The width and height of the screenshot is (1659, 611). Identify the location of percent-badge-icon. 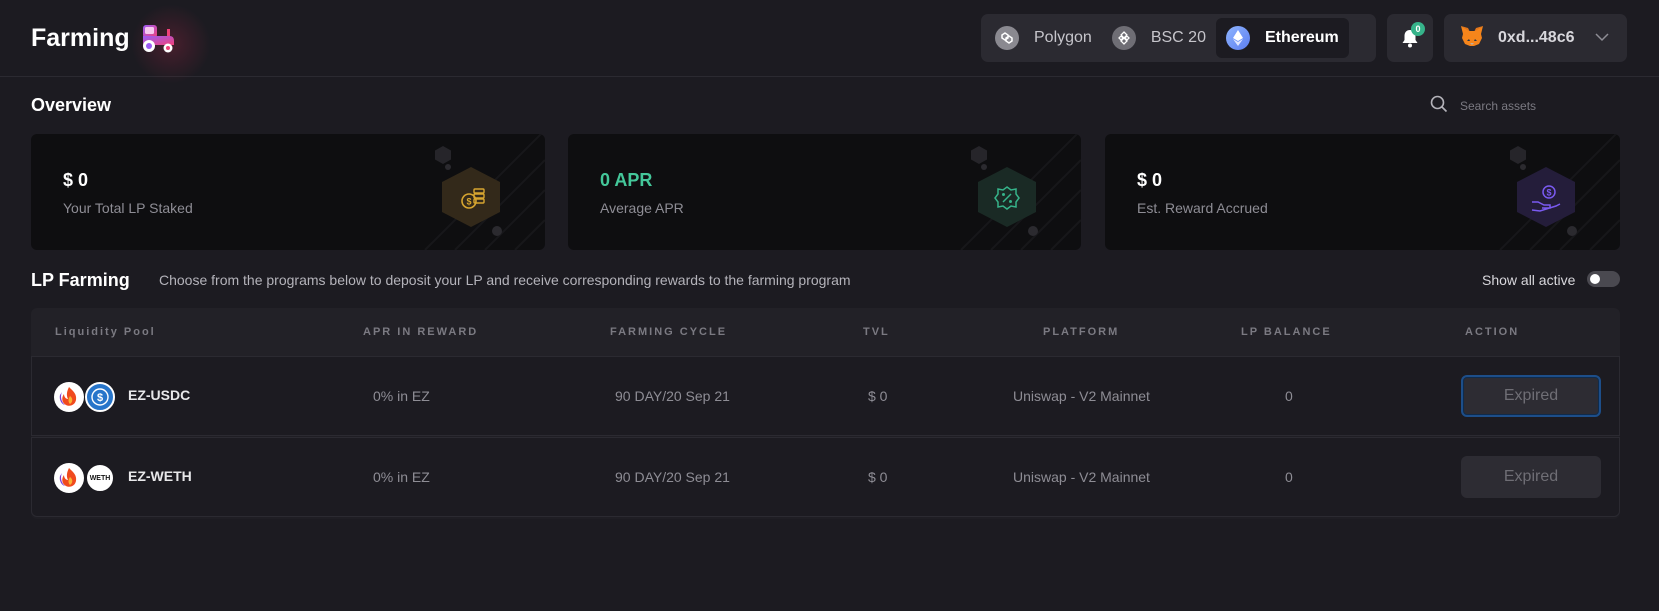
(1016, 192).